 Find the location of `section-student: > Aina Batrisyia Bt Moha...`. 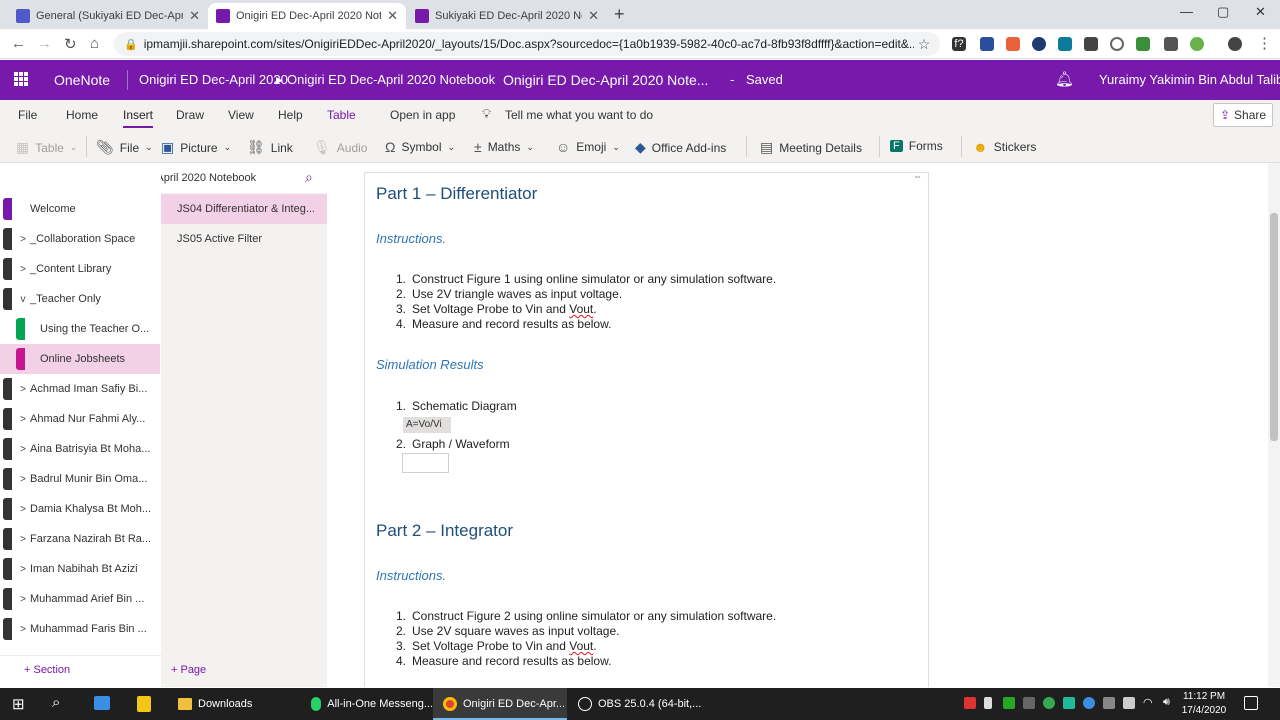

section-student: > Aina Batrisyia Bt Moha... is located at coordinates (80, 449).